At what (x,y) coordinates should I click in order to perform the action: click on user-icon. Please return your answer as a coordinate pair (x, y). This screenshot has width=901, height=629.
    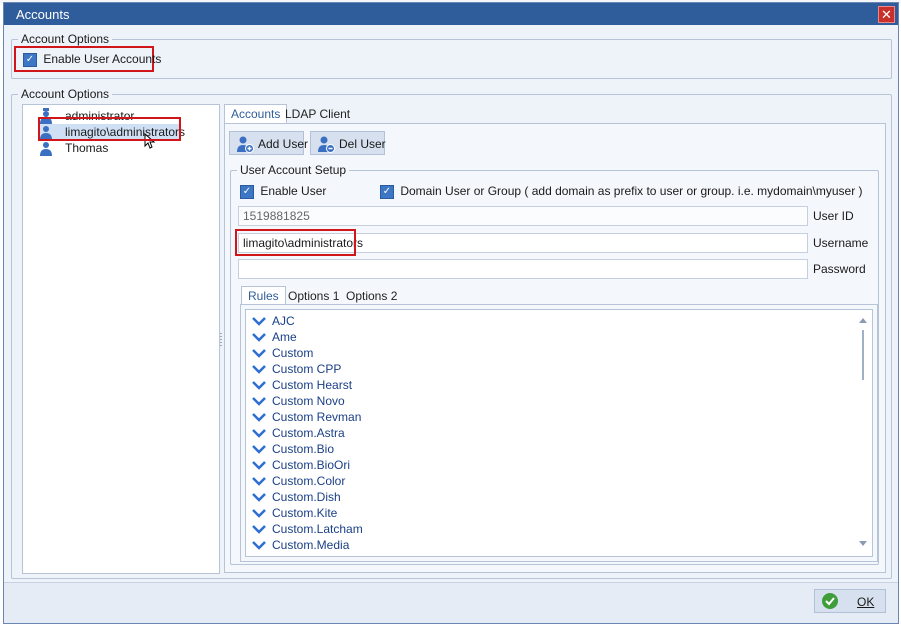
    Looking at the image, I should click on (46, 149).